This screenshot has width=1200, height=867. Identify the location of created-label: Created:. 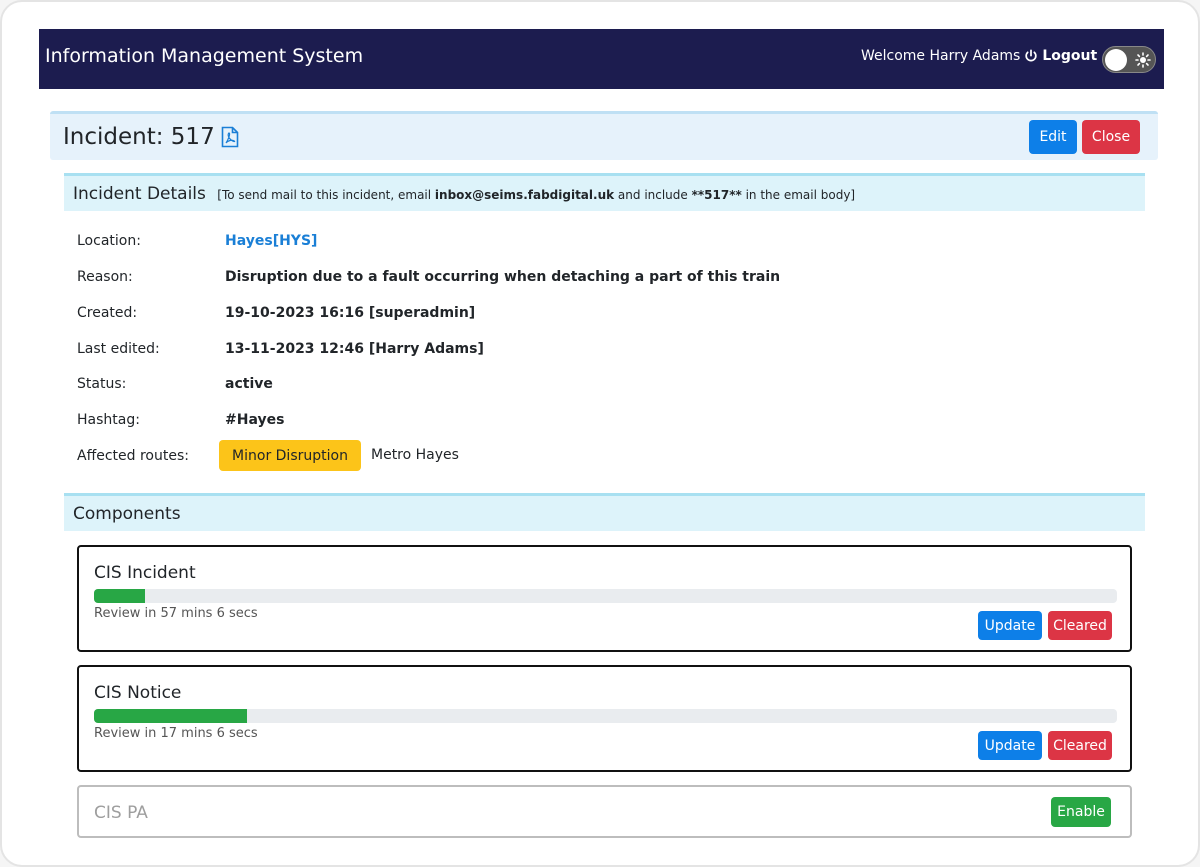
(107, 313).